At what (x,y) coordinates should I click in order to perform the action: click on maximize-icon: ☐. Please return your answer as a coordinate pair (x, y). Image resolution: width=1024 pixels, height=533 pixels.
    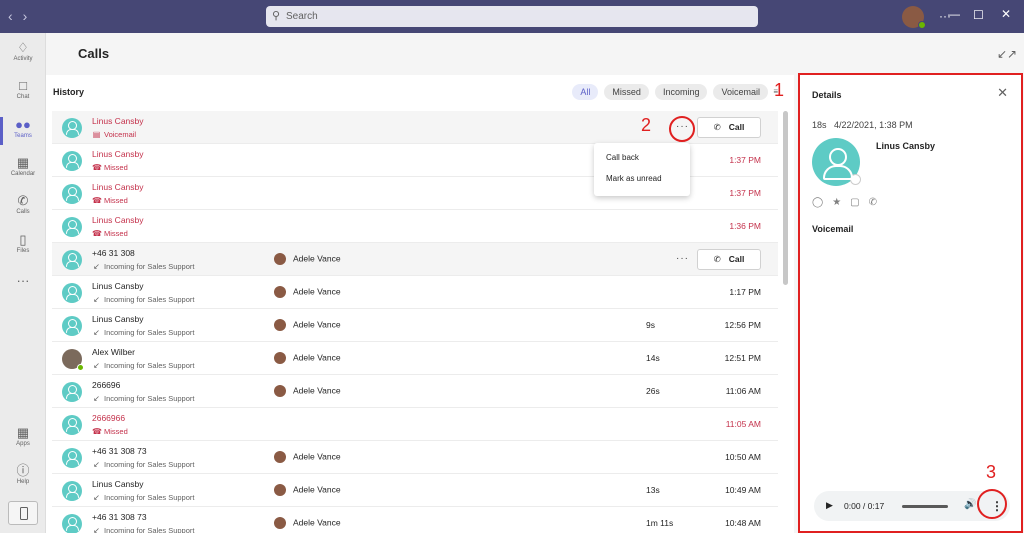
    Looking at the image, I should click on (978, 15).